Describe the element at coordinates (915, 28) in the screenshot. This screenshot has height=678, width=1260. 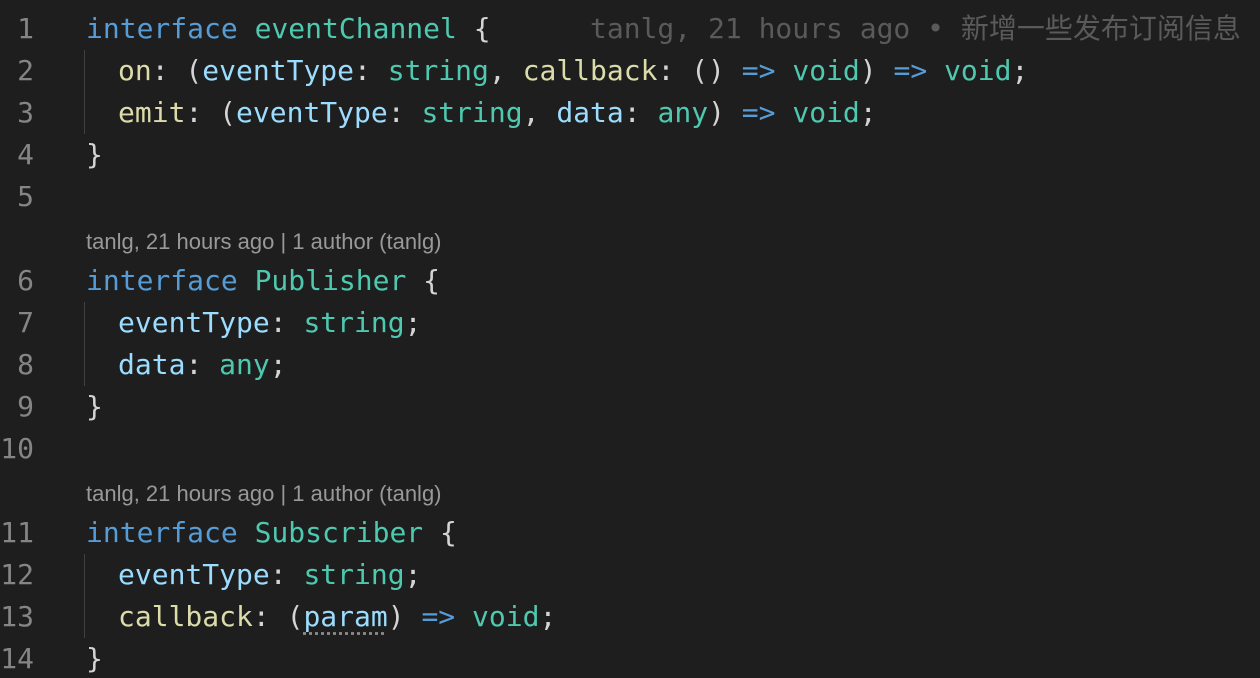
I see `git-blame-annotation: tanlg, 21 hours ago • 新增一些发布订阅信息` at that location.